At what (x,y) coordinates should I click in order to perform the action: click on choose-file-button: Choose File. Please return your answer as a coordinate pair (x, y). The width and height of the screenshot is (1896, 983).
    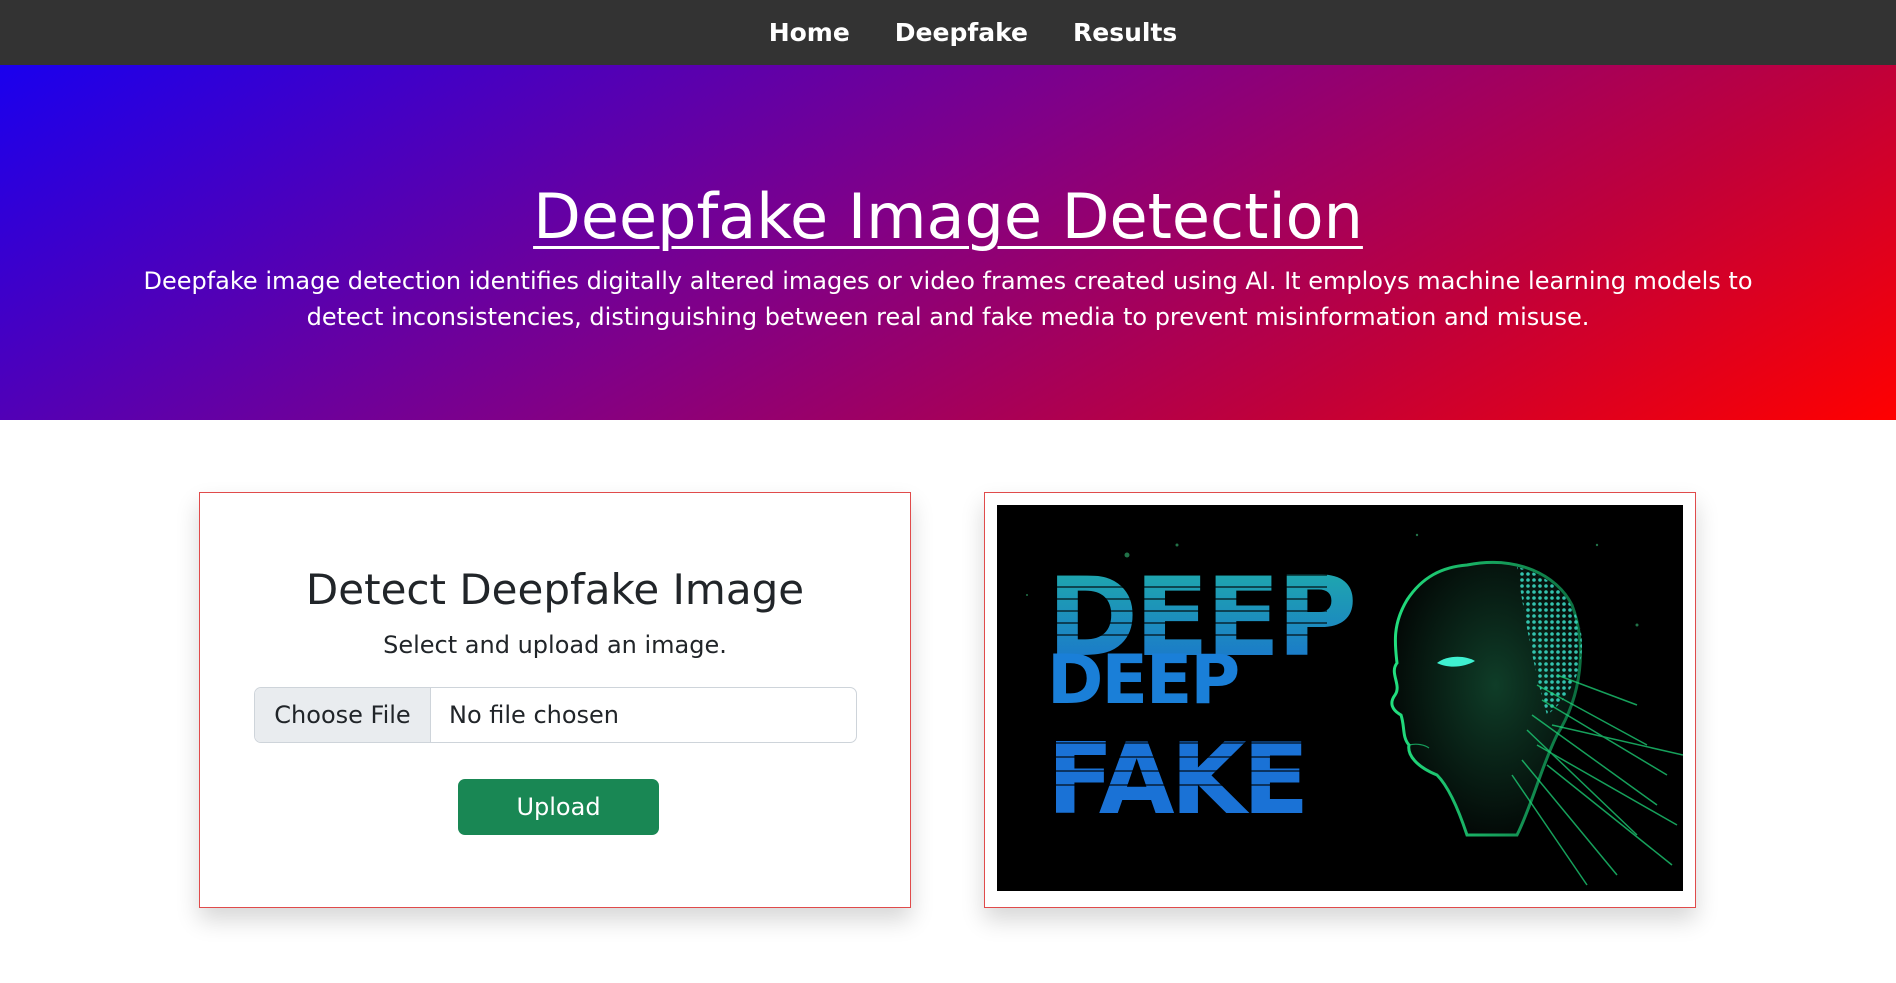
    Looking at the image, I should click on (343, 715).